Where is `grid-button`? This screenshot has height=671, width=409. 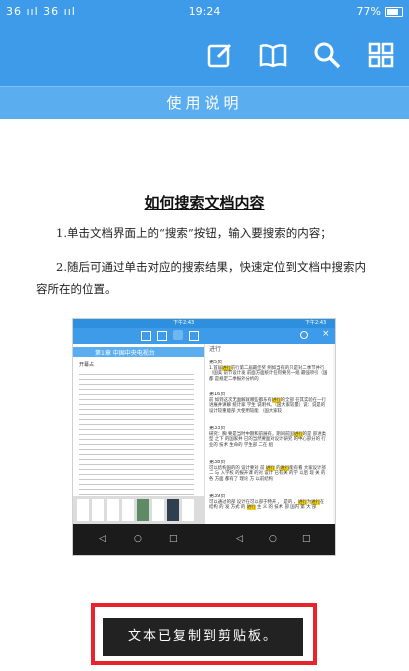
grid-button is located at coordinates (381, 55).